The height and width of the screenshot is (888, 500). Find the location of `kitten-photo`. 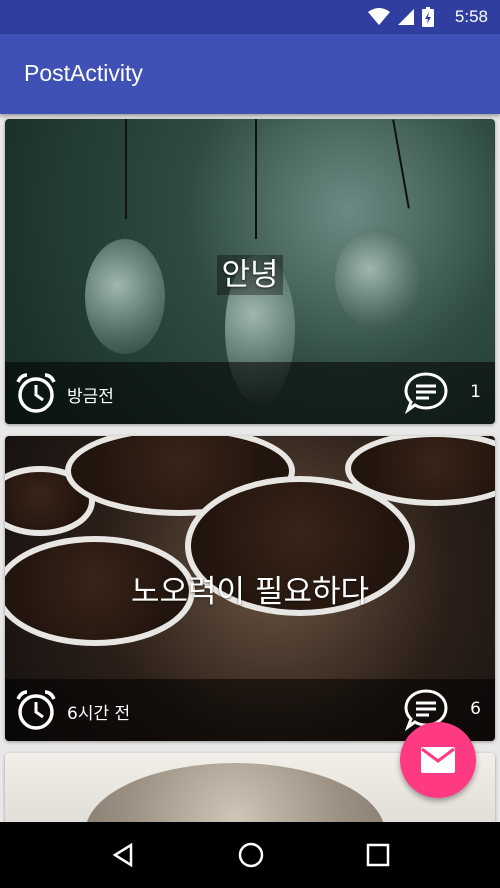

kitten-photo is located at coordinates (235, 792).